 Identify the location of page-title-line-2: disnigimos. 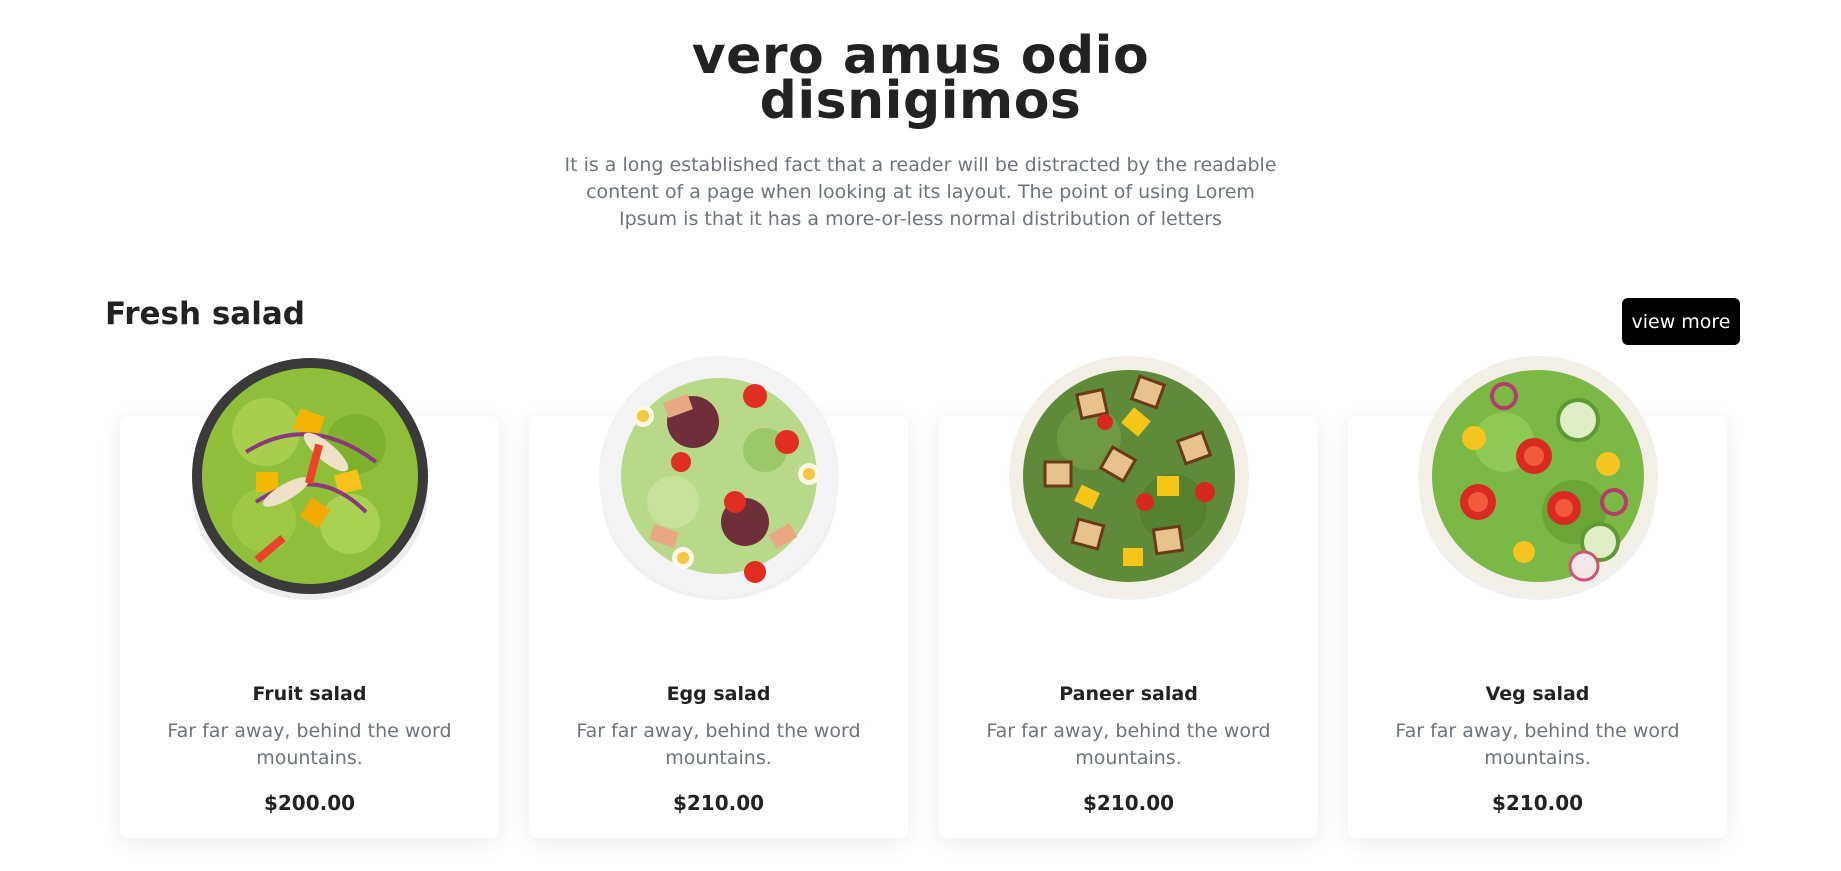
(920, 101).